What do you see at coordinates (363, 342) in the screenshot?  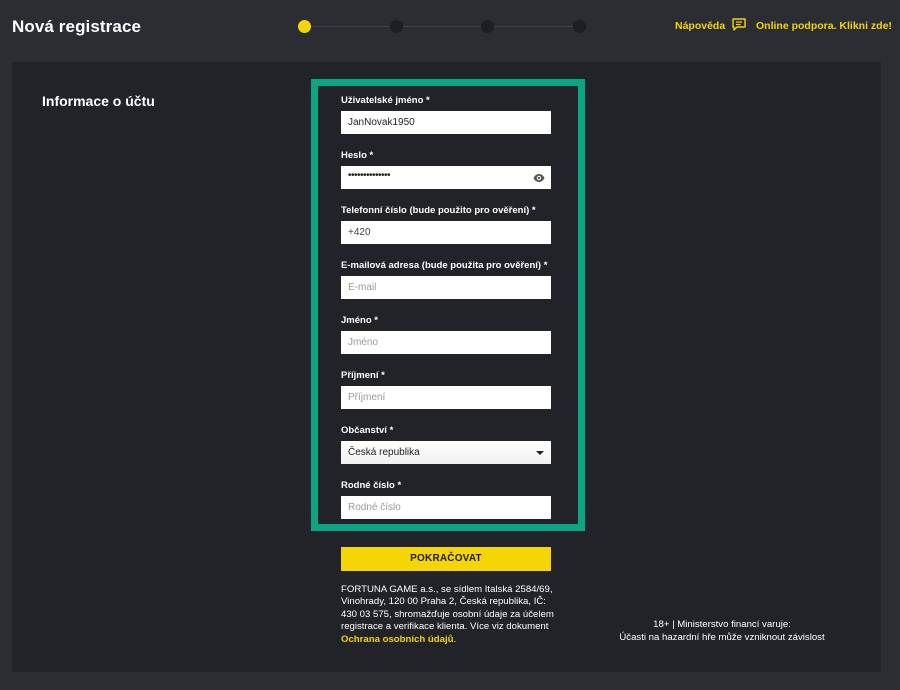 I see `first-name-placeholder: Jméno` at bounding box center [363, 342].